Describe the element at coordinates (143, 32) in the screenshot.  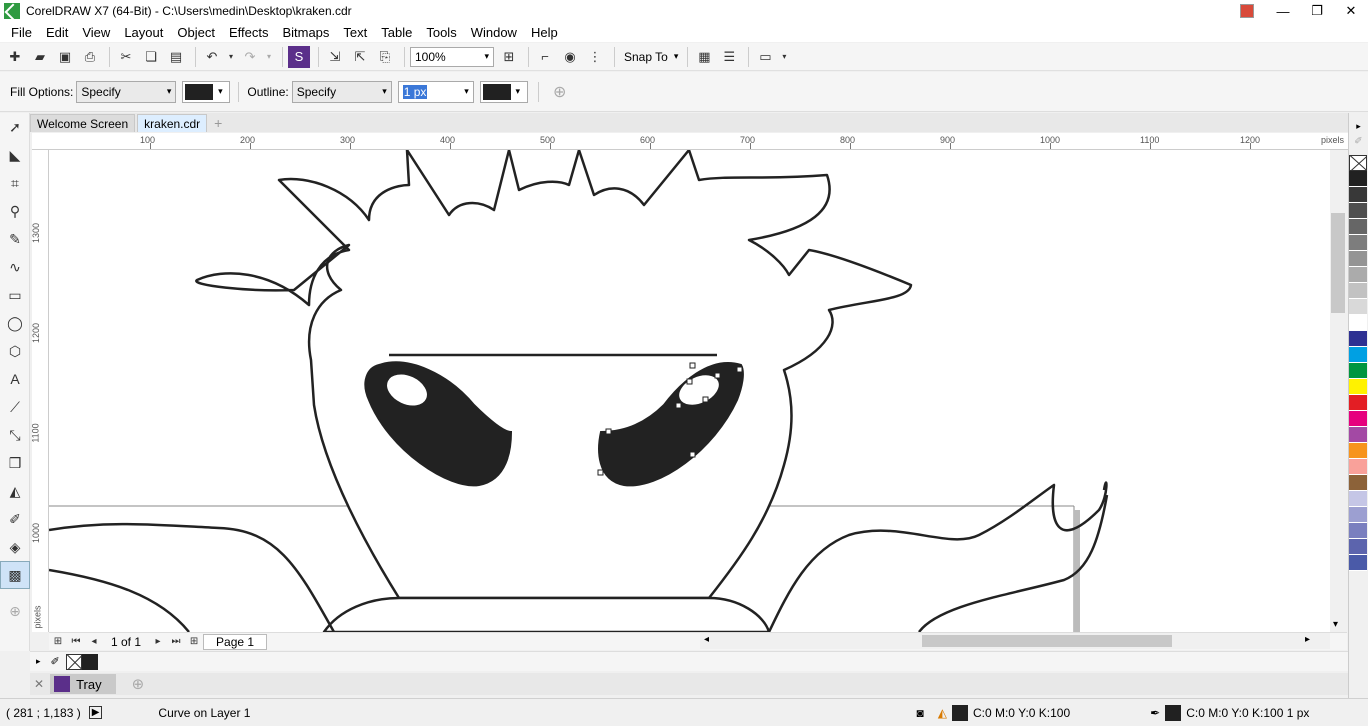
I see `menu-layout: Layout` at that location.